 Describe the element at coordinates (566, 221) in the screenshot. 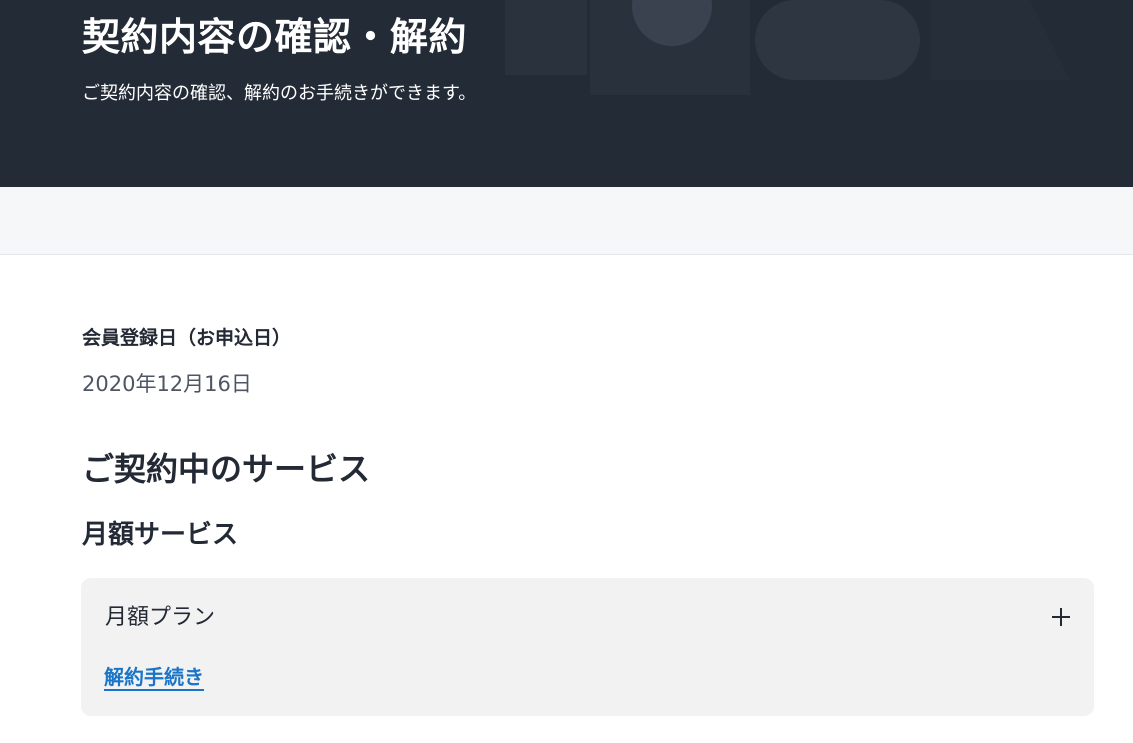

I see `header-band` at that location.